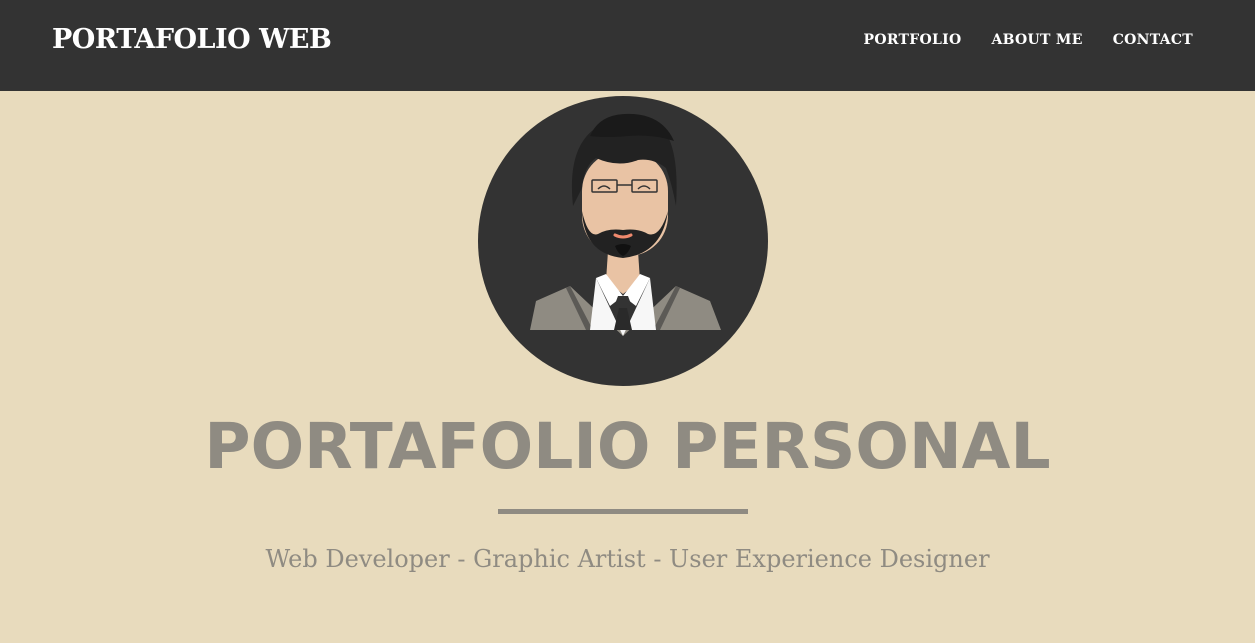  Describe the element at coordinates (623, 511) in the screenshot. I see `hero-divider` at that location.